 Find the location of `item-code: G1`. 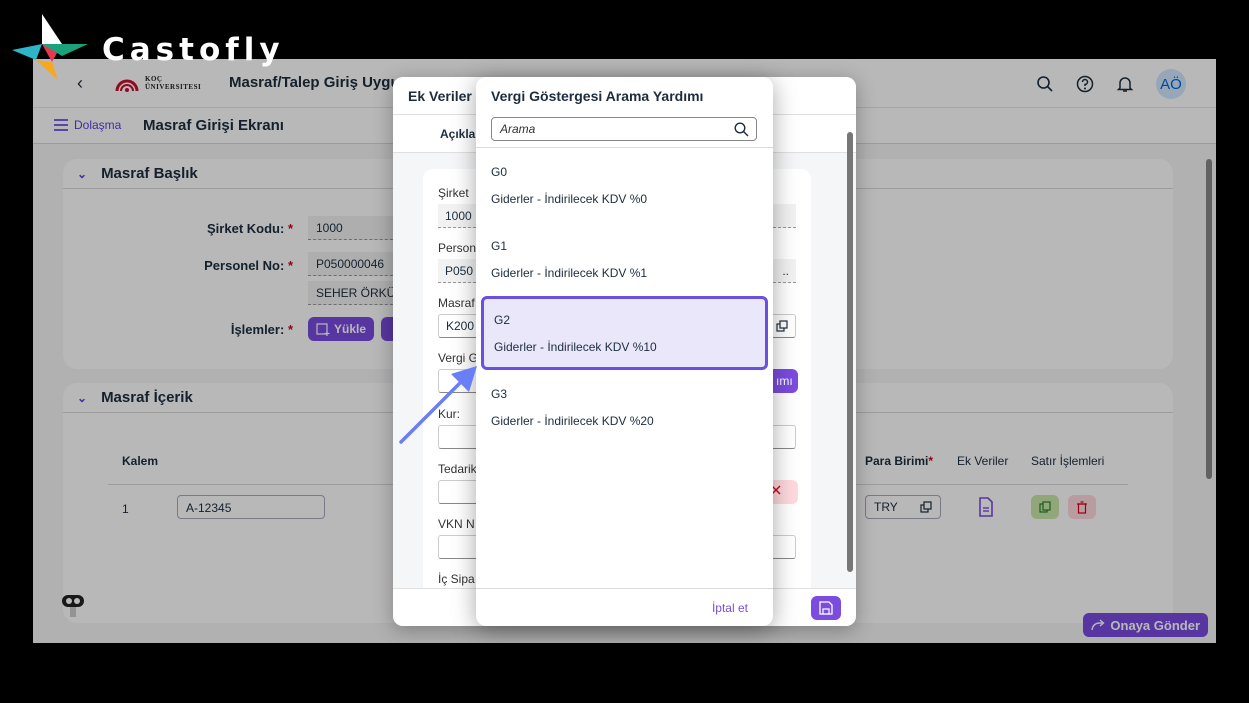

item-code: G1 is located at coordinates (499, 246).